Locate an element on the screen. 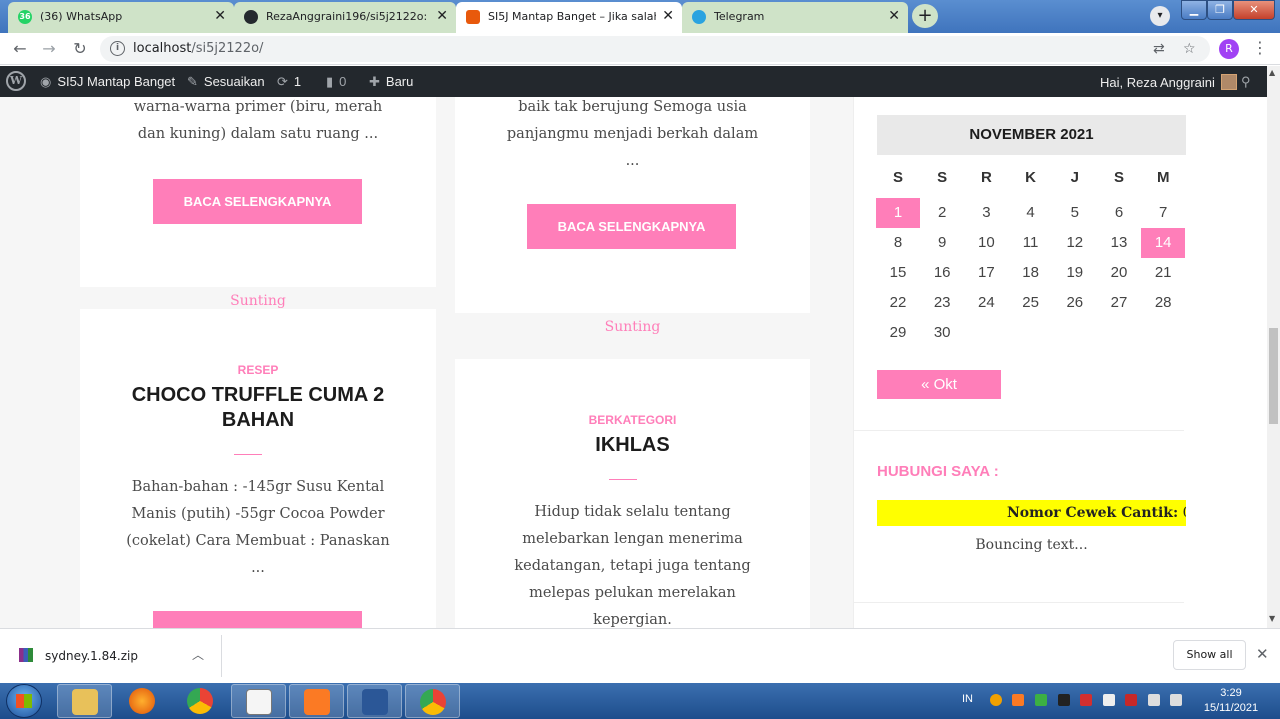  admin-customize: ✎ Sesuaikan is located at coordinates (226, 82).